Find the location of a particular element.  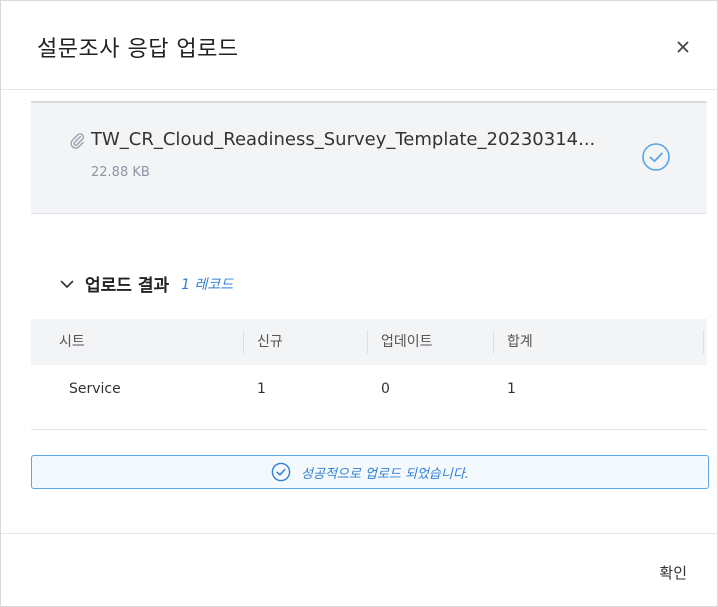

table-header: 시트 신규 업데이트 합계 is located at coordinates (369, 342).